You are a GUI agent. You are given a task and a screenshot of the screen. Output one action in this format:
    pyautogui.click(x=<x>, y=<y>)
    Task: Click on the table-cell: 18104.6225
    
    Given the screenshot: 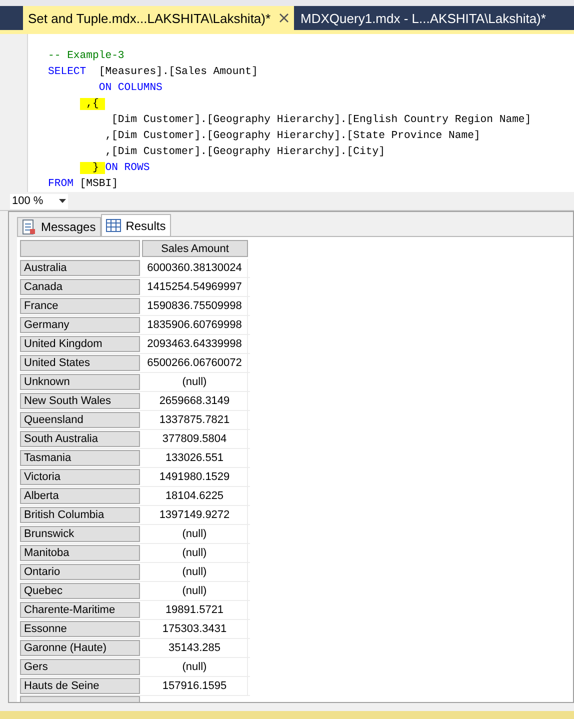 What is the action you would take?
    pyautogui.click(x=195, y=496)
    